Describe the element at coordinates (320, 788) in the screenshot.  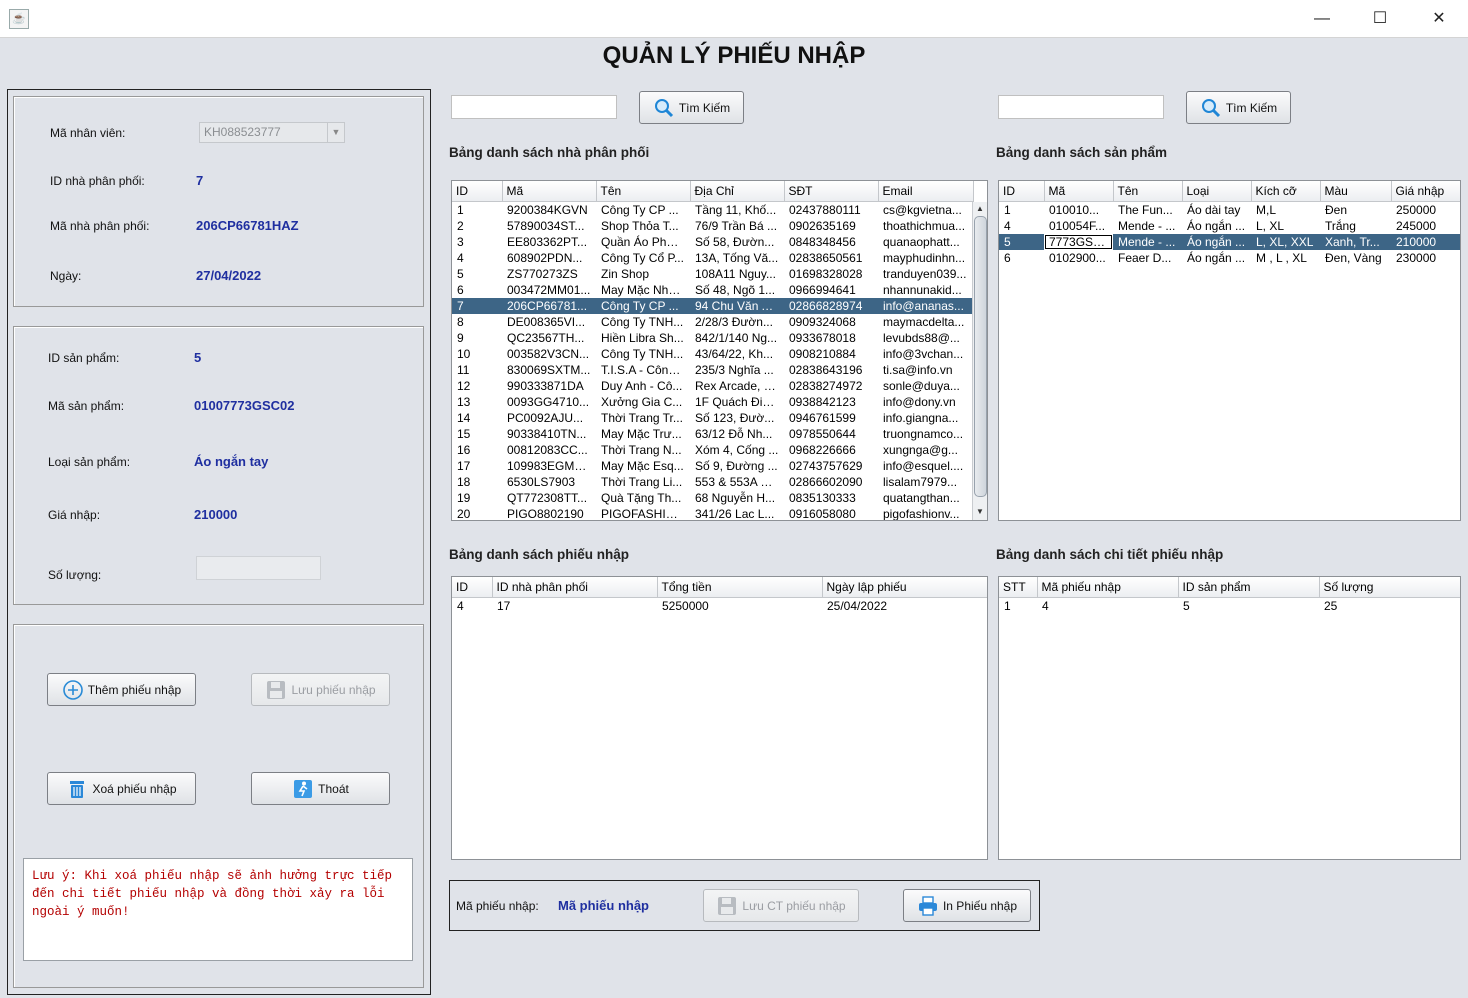
I see `exit-button: Thoát` at that location.